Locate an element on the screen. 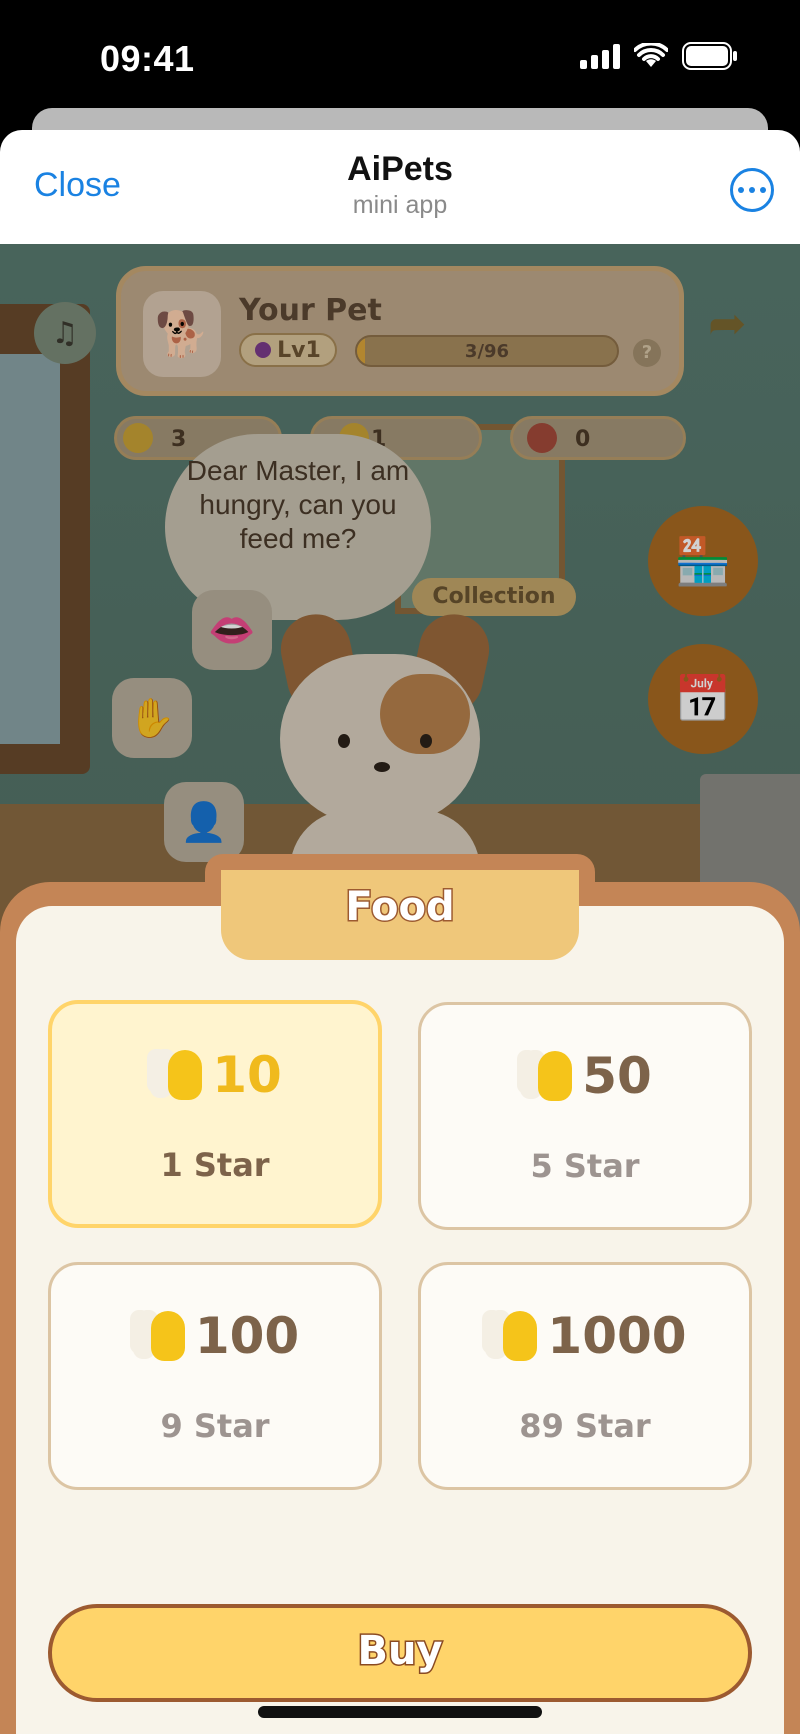  title-wrap: AiPets mini app is located at coordinates (400, 185).